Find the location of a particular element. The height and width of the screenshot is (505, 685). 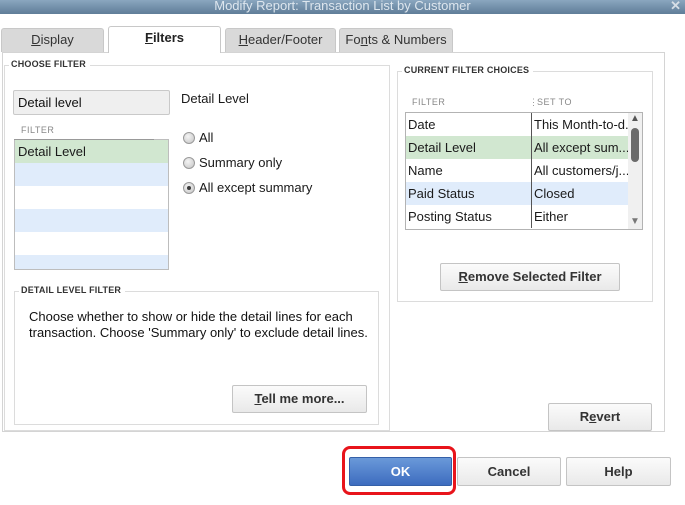

radio-label: Summary only is located at coordinates (241, 162).